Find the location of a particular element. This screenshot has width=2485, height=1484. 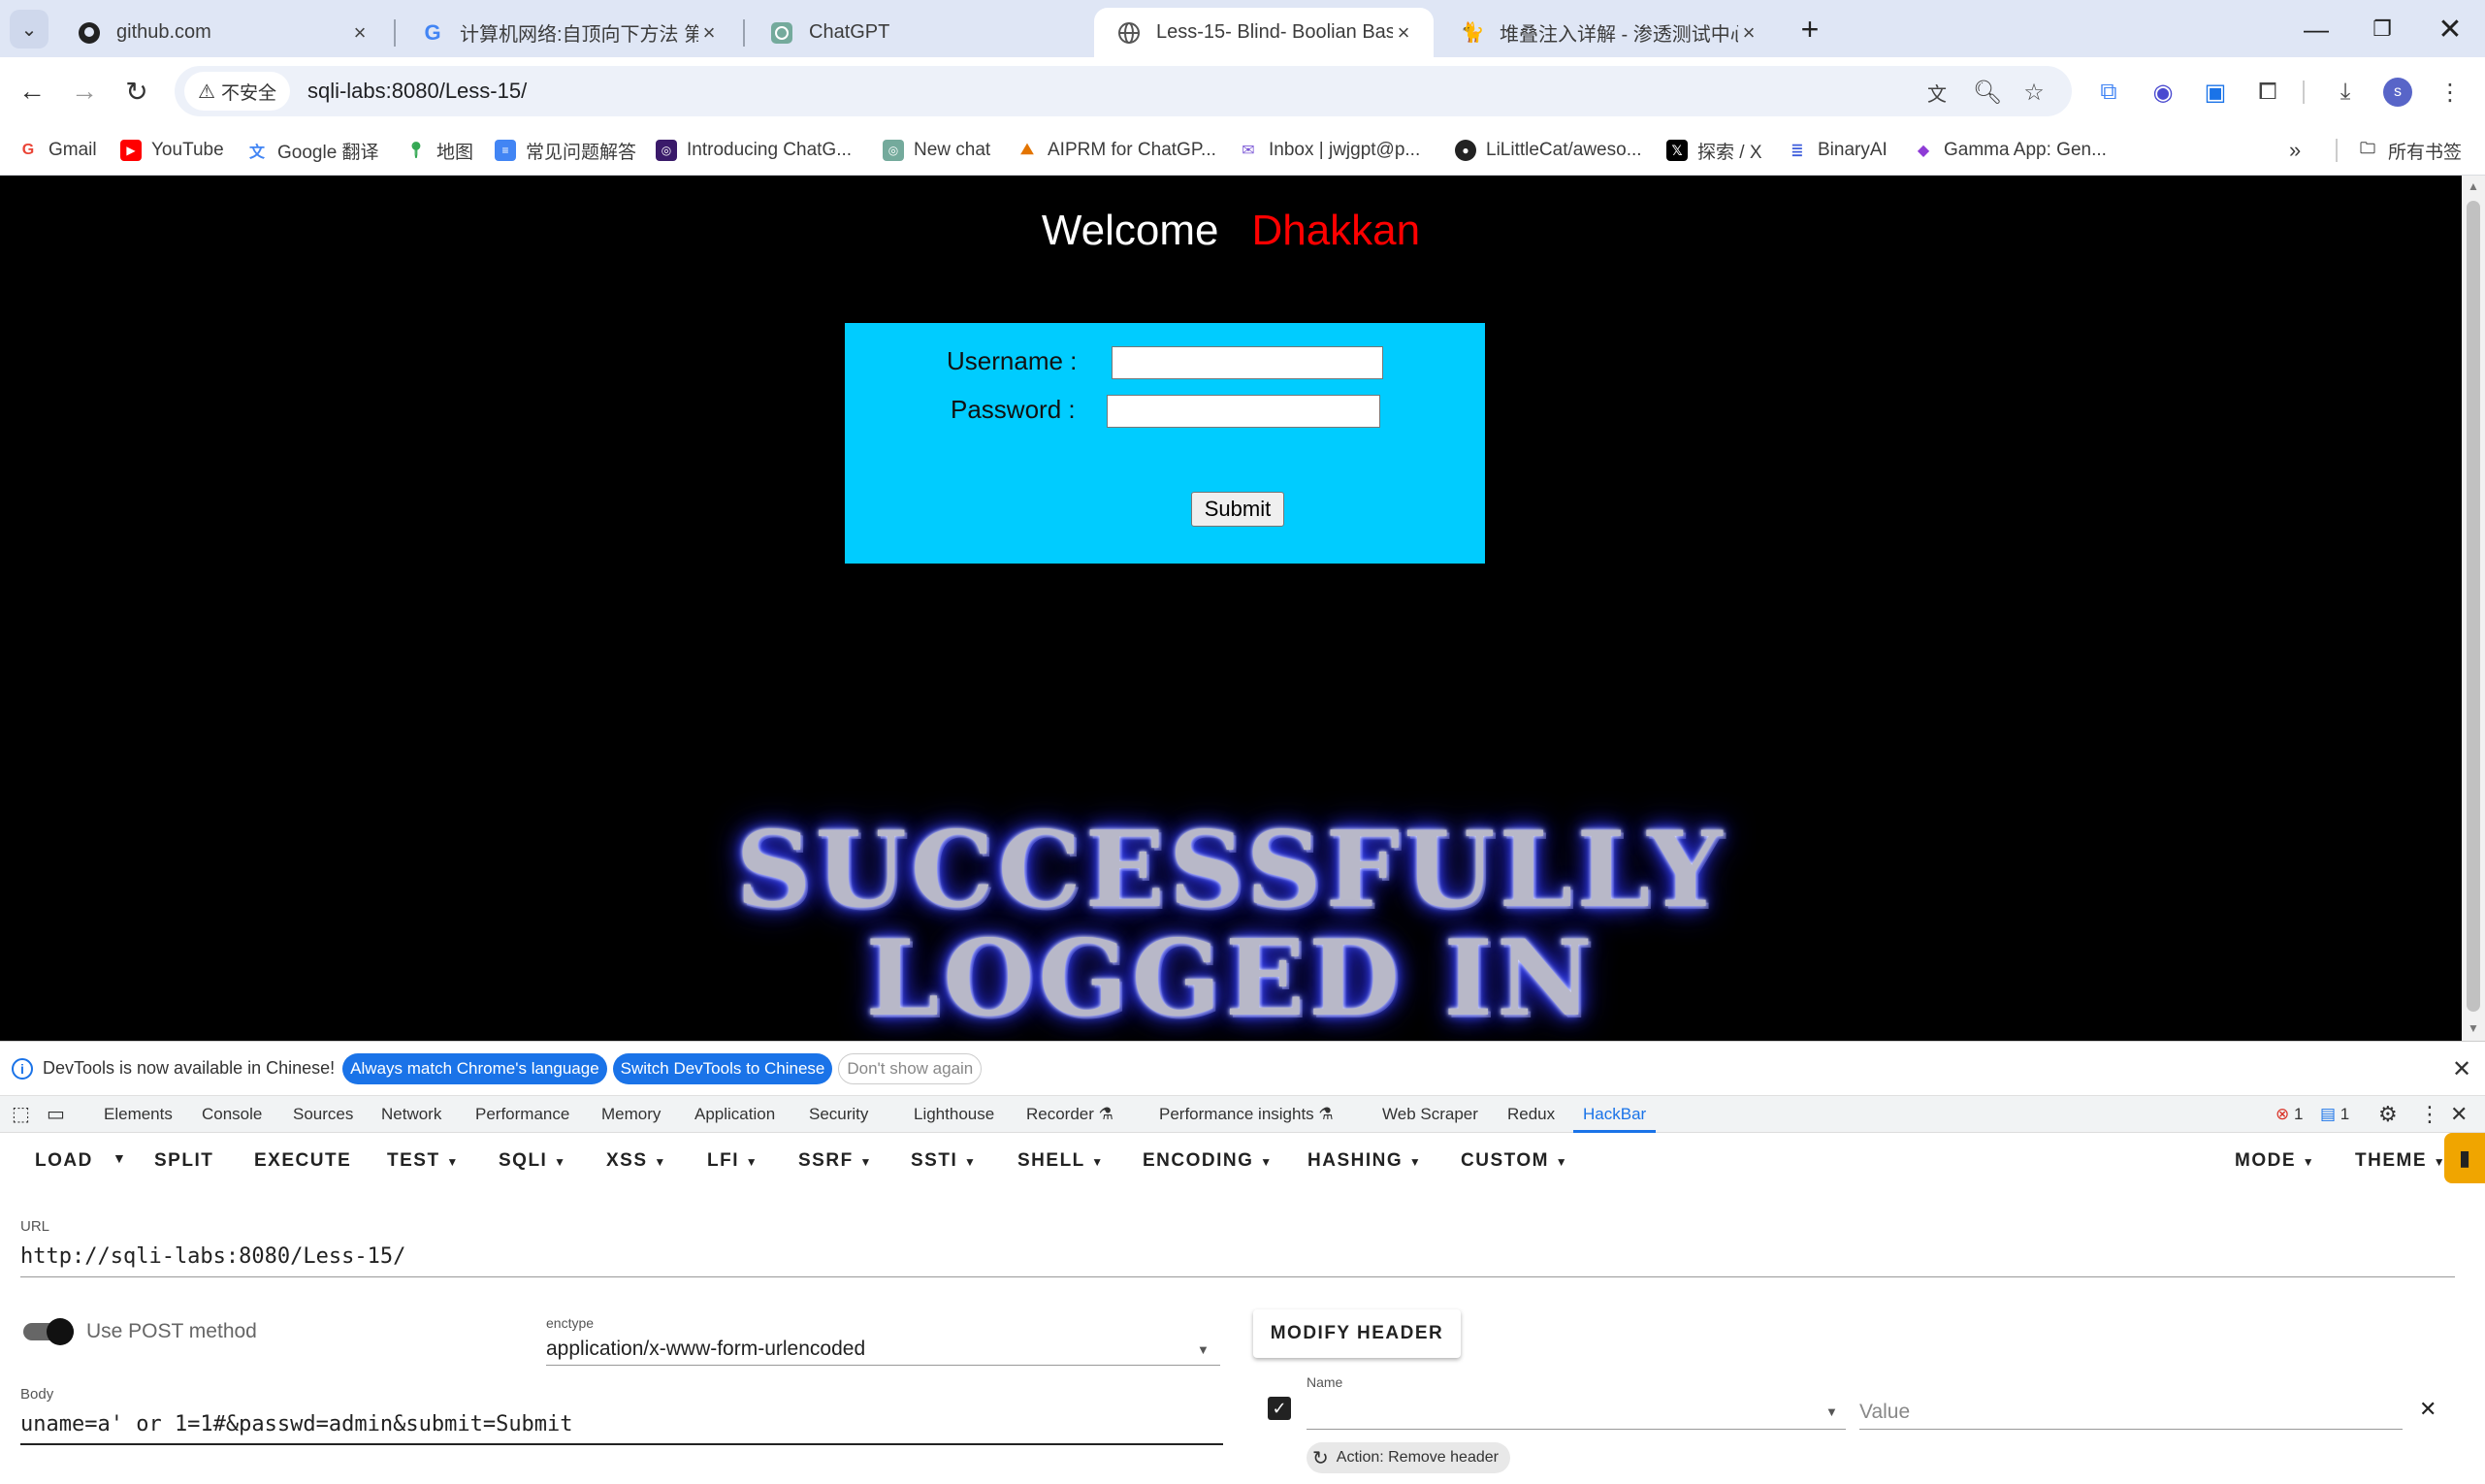

inspect-element-icon: ⬚ is located at coordinates (21, 1114).